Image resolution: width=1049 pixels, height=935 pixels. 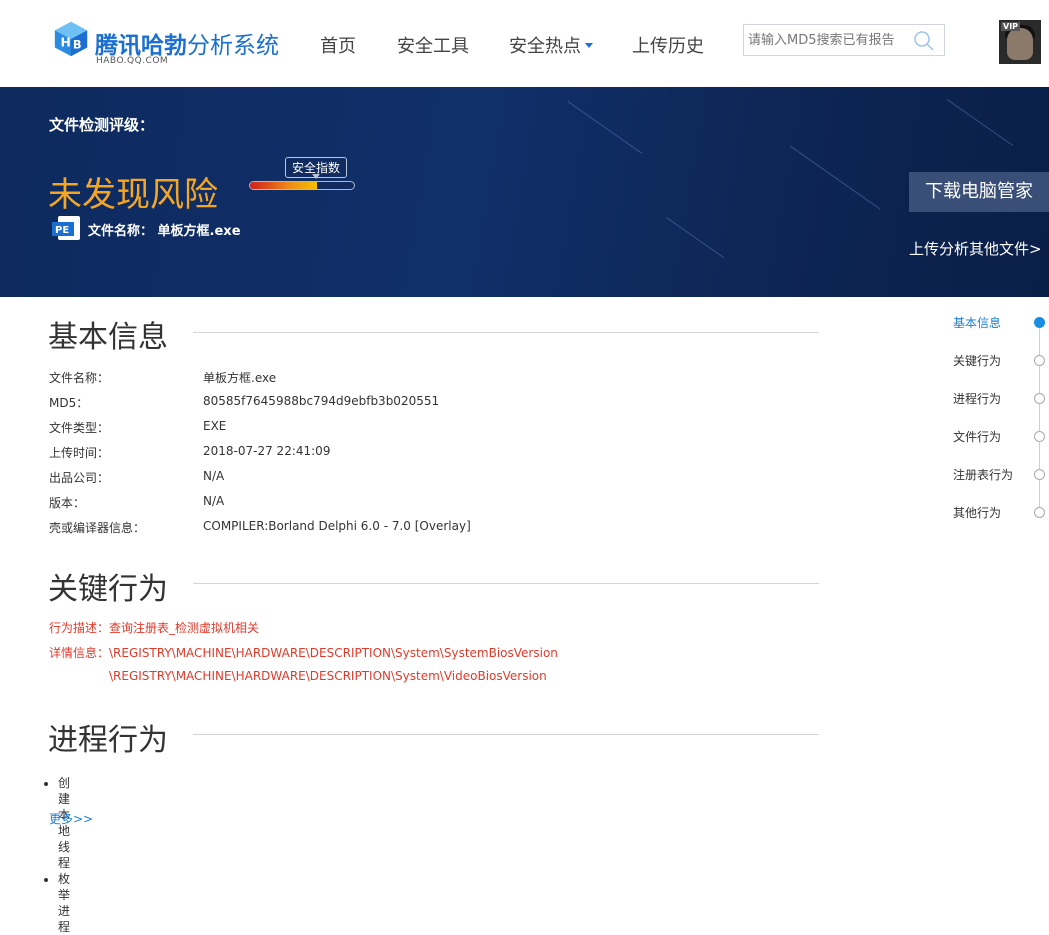 I want to click on side-nav-file-behavior: 文件行为, so click(x=977, y=436).